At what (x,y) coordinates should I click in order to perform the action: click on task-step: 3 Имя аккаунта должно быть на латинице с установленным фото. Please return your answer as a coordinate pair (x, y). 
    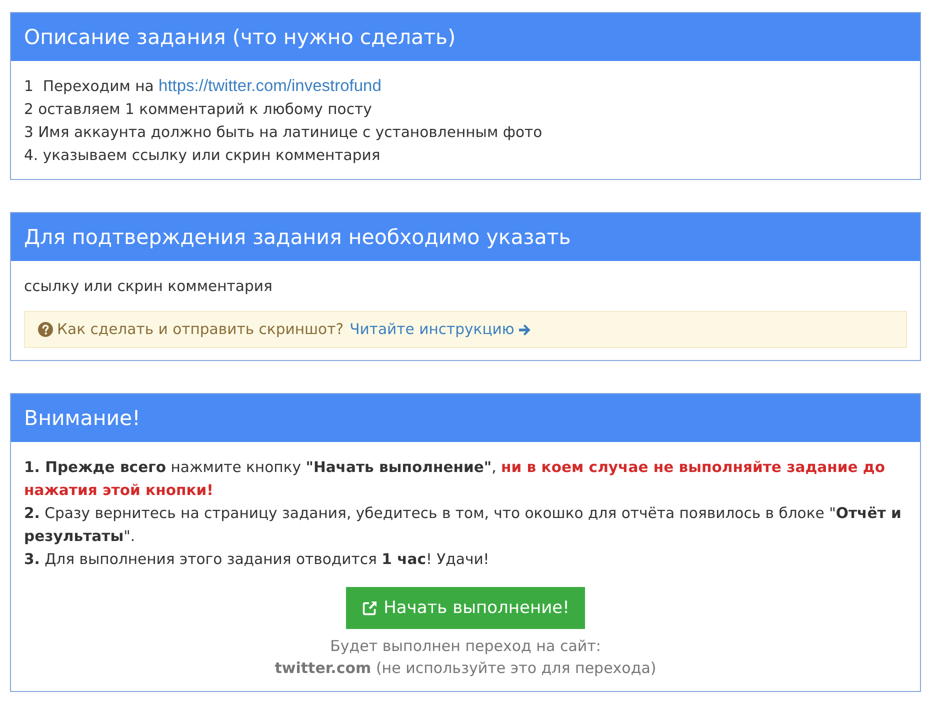
    Looking at the image, I should click on (465, 132).